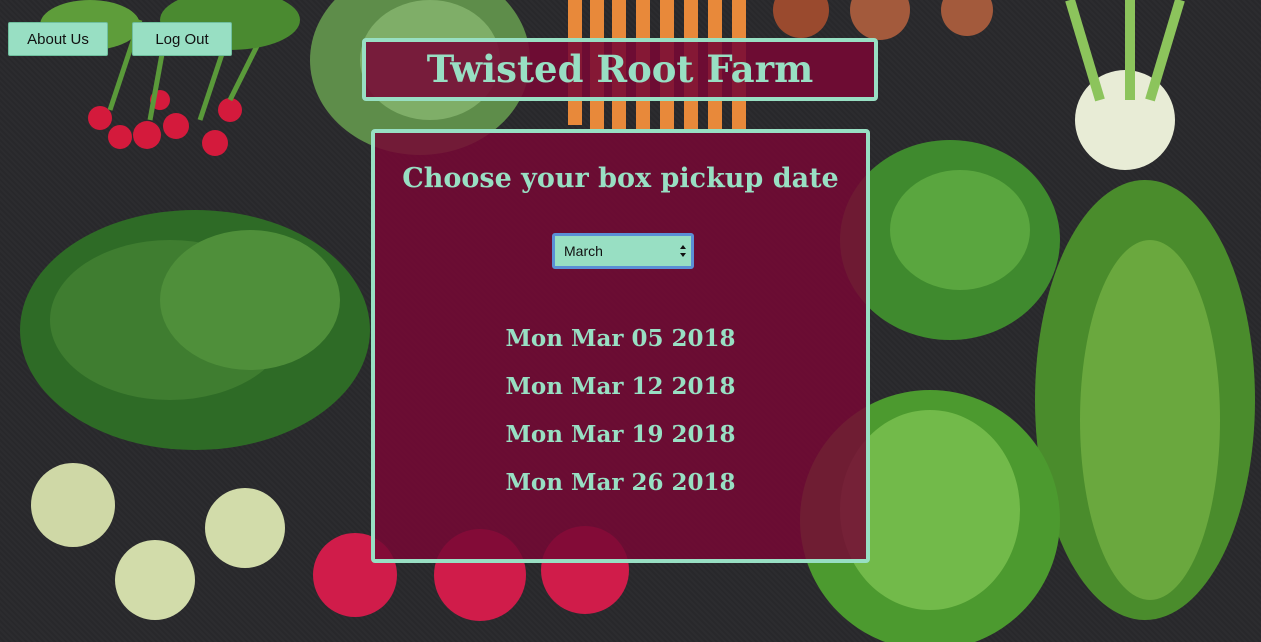  What do you see at coordinates (182, 39) in the screenshot?
I see `log-out-button: Log Out` at bounding box center [182, 39].